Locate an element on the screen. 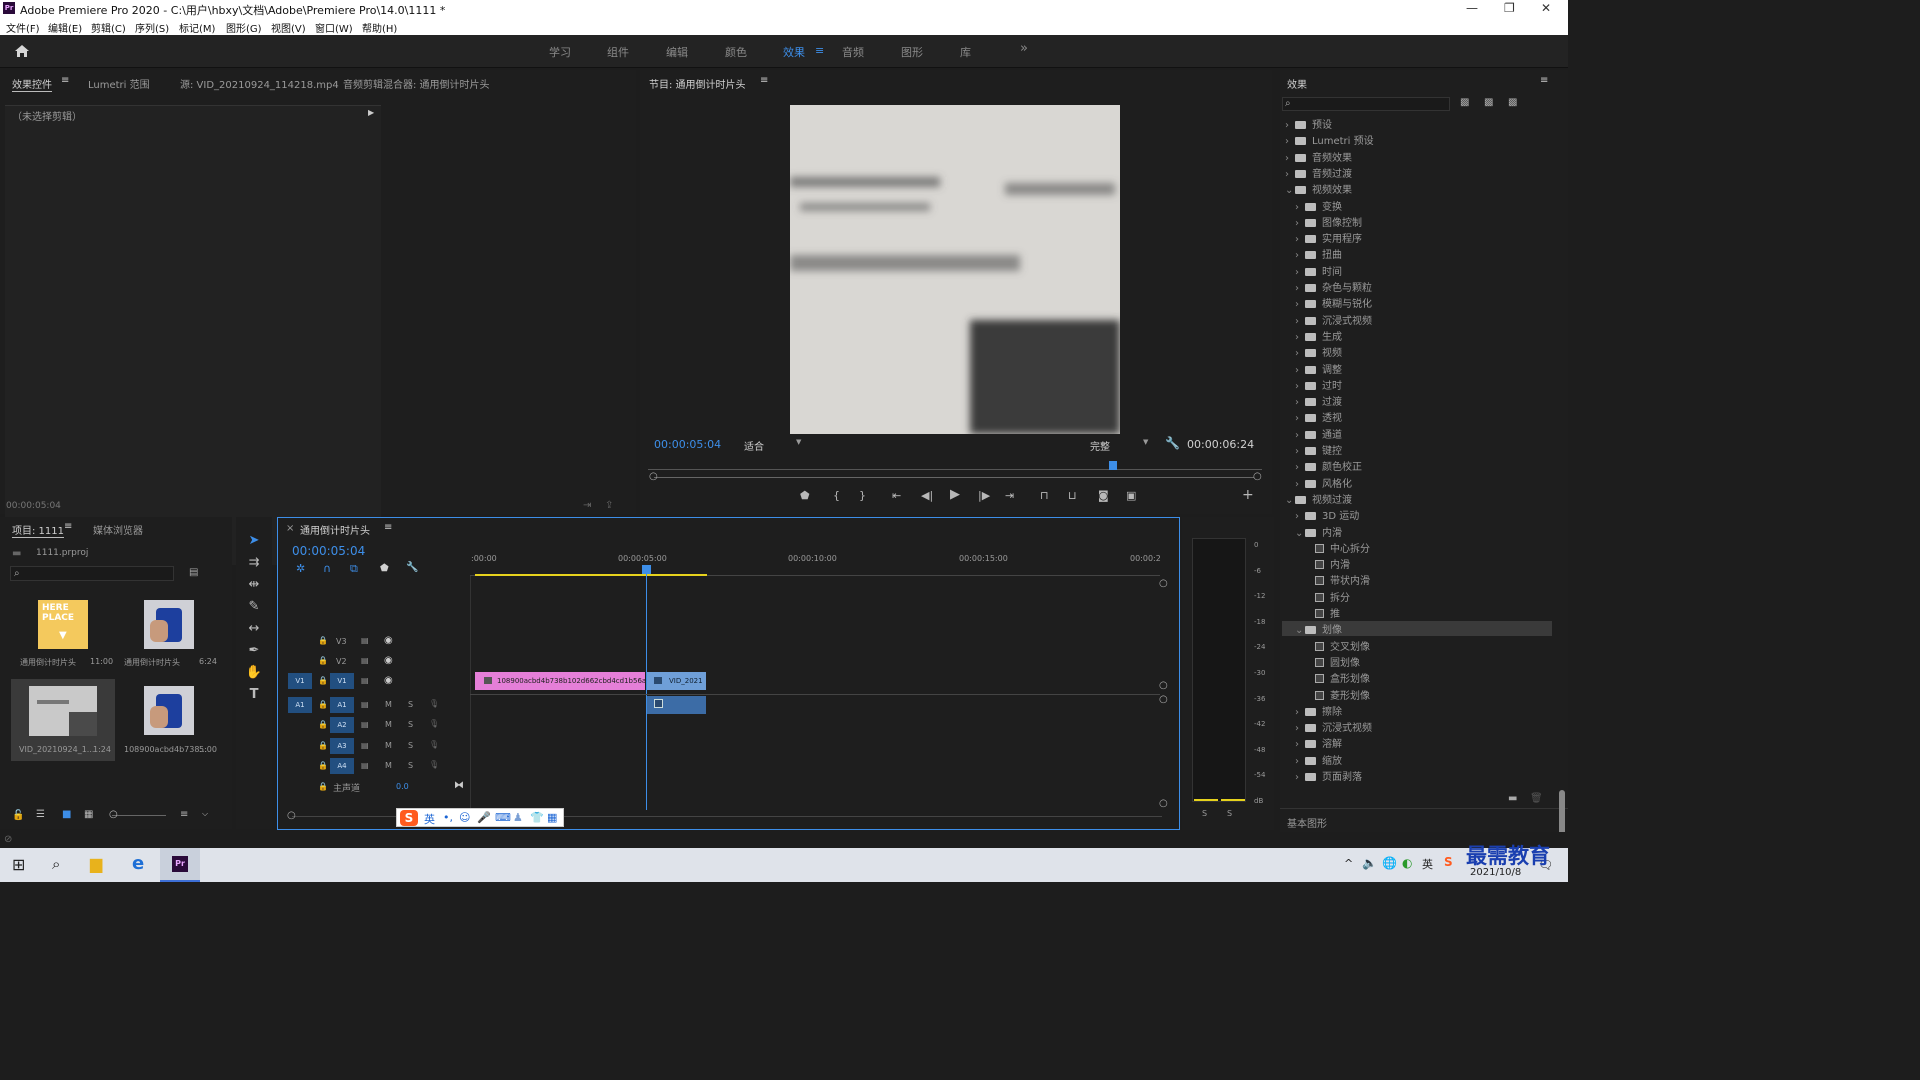 The image size is (1920, 1080). wrench-icon: 🔧 is located at coordinates (1172, 443).